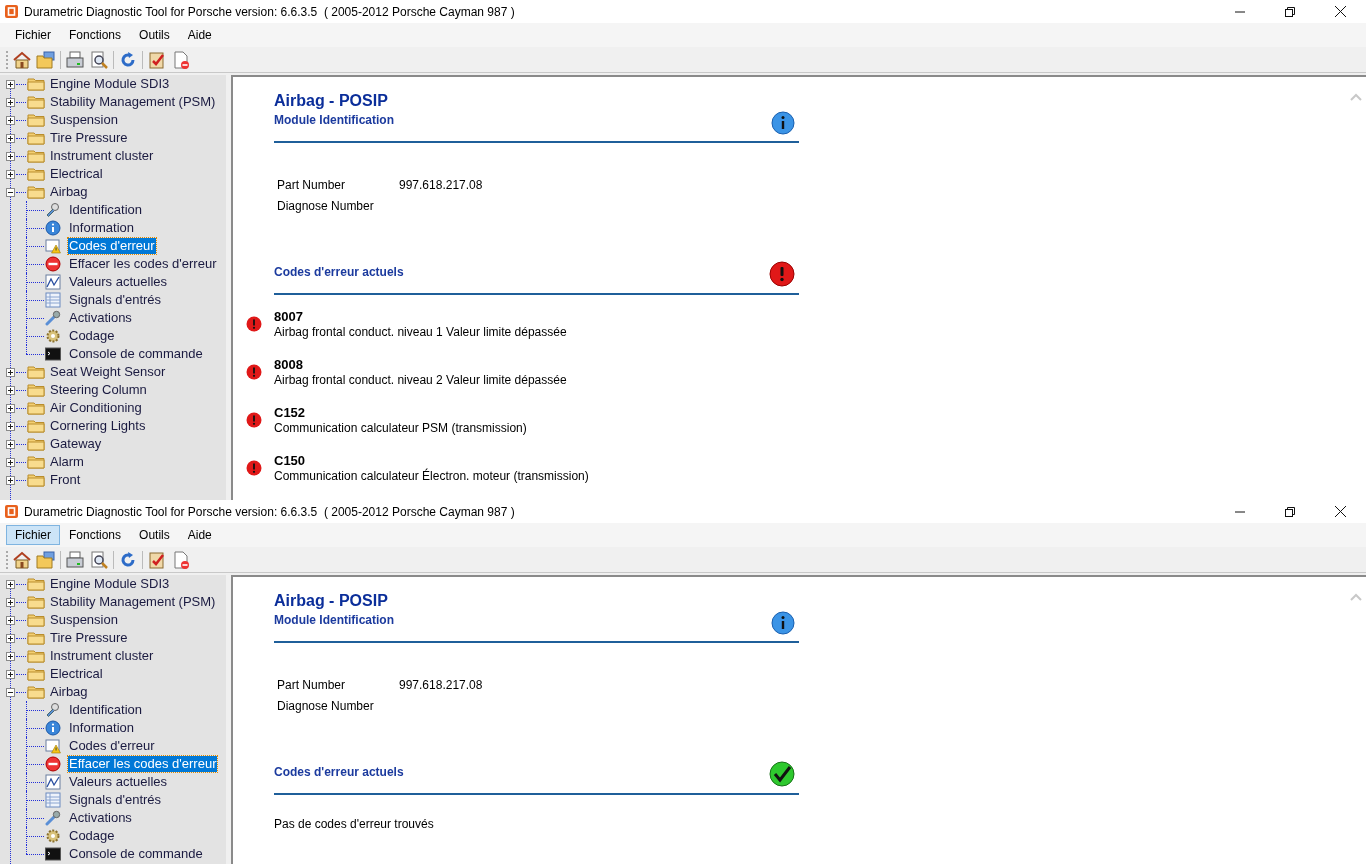  Describe the element at coordinates (53, 246) in the screenshot. I see `window-warning-icon` at that location.